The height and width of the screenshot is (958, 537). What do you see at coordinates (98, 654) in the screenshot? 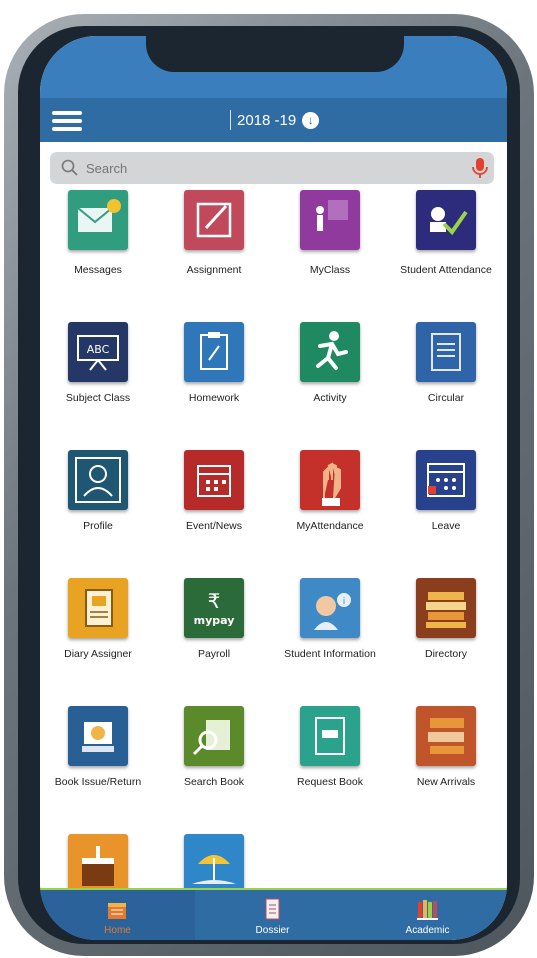
I see `module-label: Diary Assigner` at bounding box center [98, 654].